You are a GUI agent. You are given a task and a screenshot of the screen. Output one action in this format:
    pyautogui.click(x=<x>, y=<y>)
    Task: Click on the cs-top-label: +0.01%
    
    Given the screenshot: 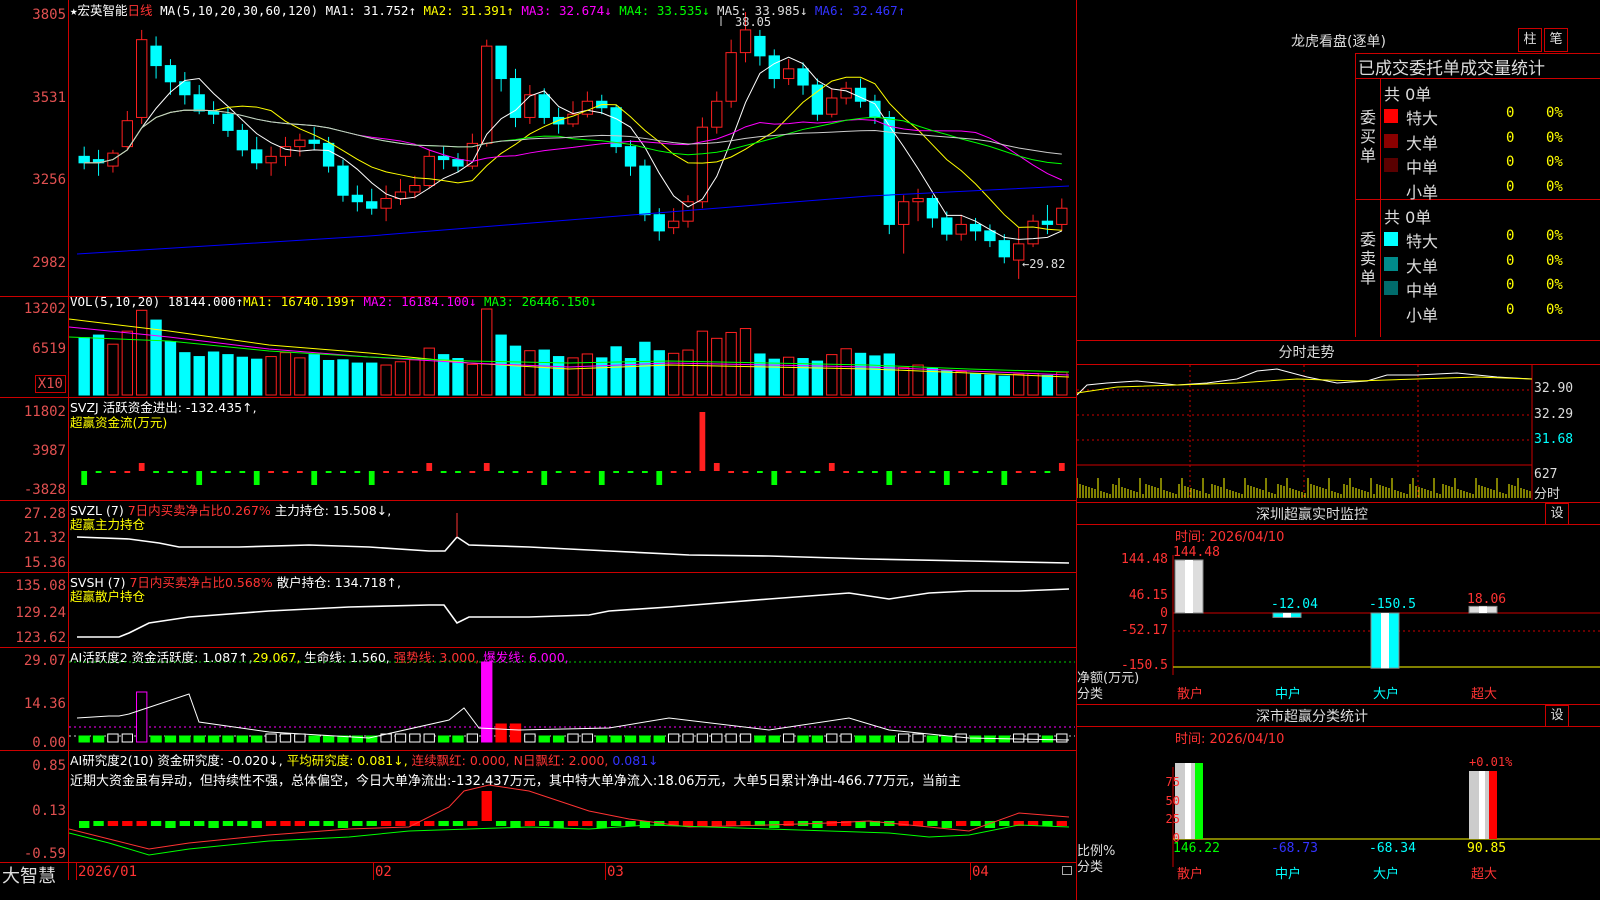 What is the action you would take?
    pyautogui.click(x=1491, y=762)
    